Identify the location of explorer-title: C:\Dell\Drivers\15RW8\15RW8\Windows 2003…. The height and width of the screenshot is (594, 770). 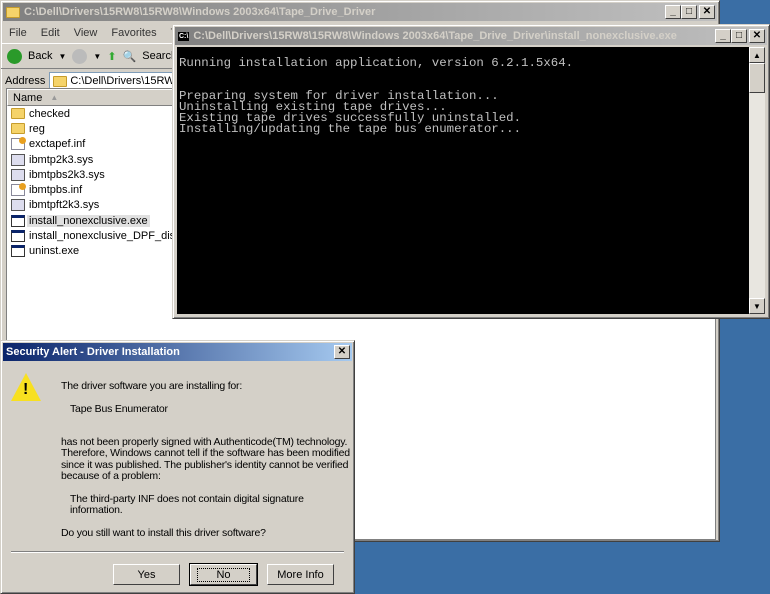
(200, 12).